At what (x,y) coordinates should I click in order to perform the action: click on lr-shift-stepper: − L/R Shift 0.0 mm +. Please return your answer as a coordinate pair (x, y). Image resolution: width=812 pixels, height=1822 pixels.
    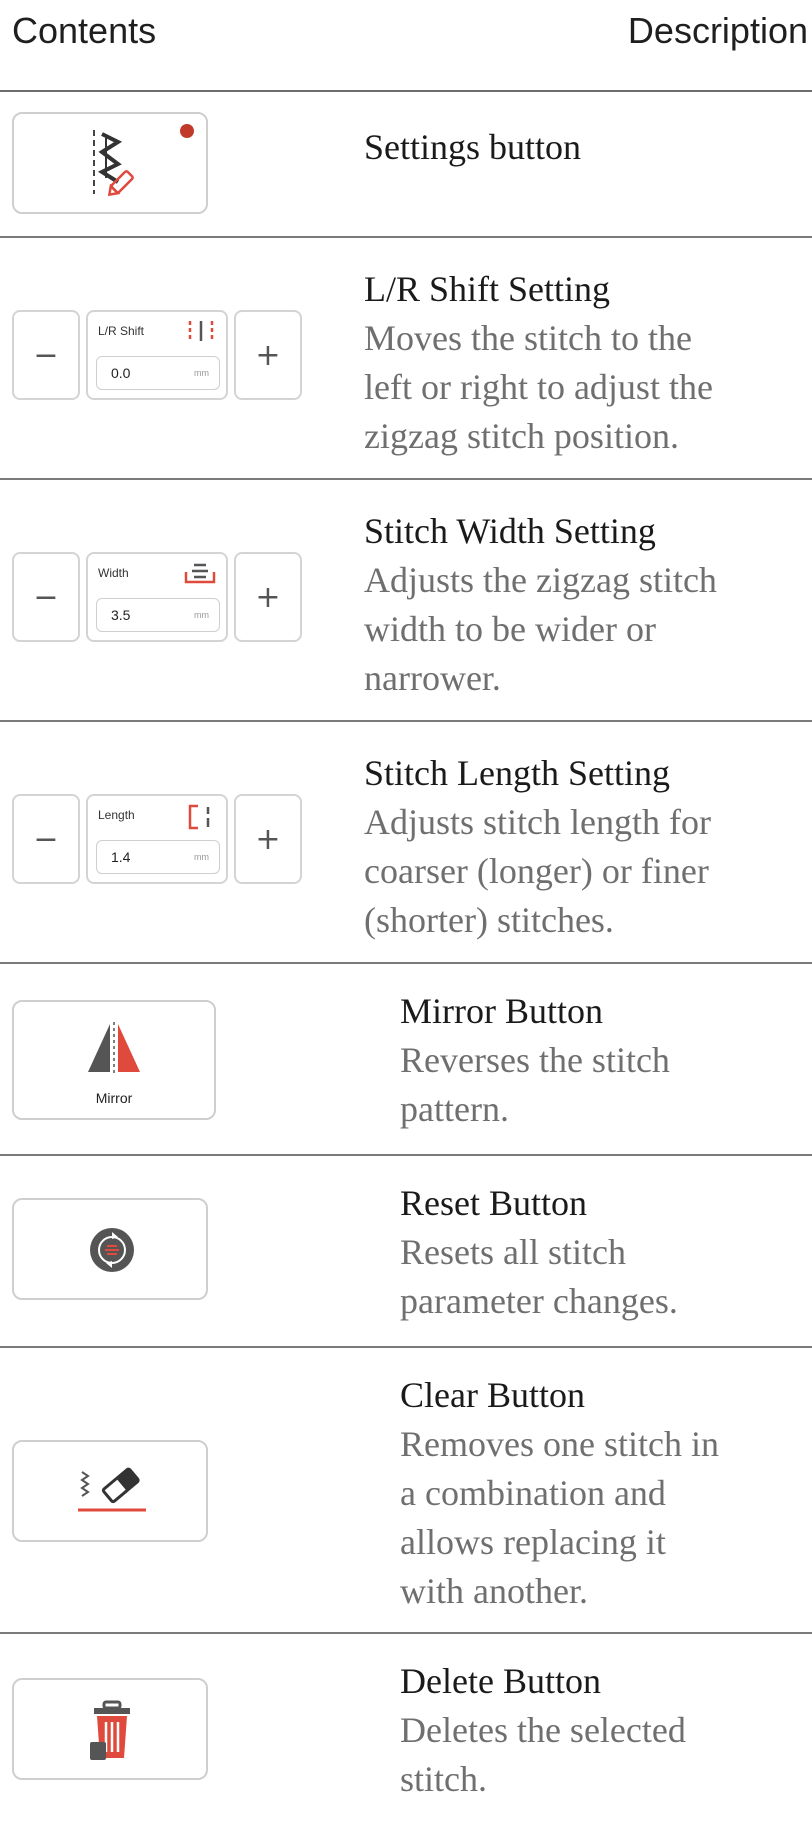
    Looking at the image, I should click on (157, 355).